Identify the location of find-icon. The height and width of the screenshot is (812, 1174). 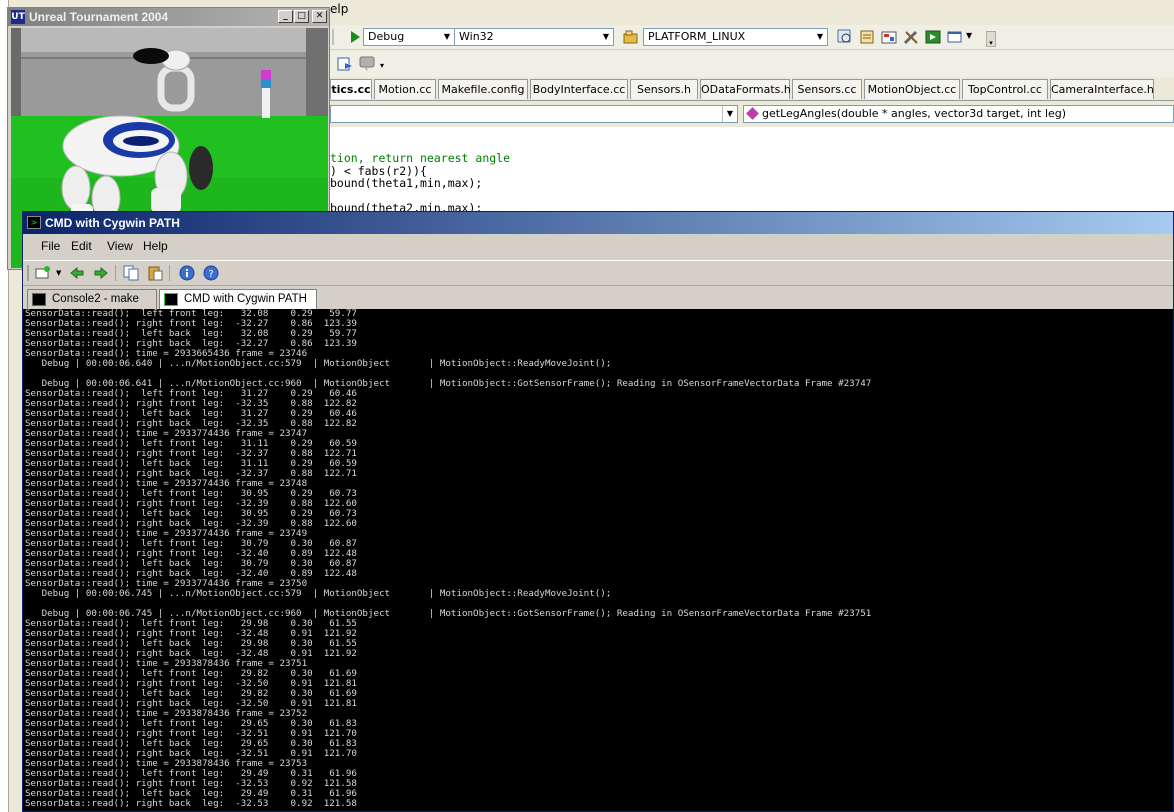
(845, 37).